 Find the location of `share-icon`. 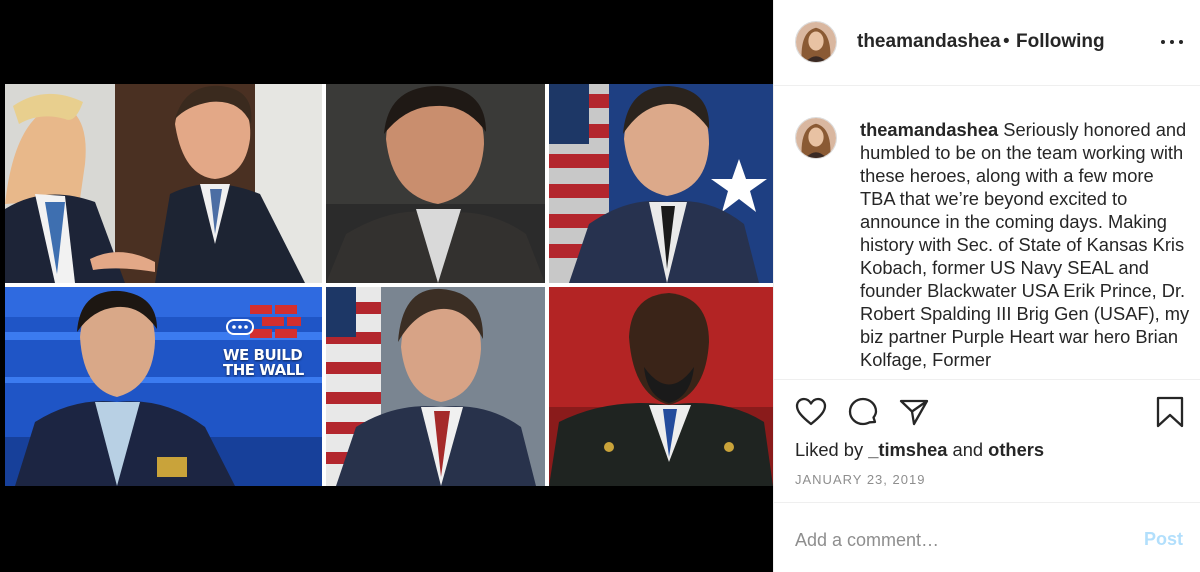

share-icon is located at coordinates (914, 412).